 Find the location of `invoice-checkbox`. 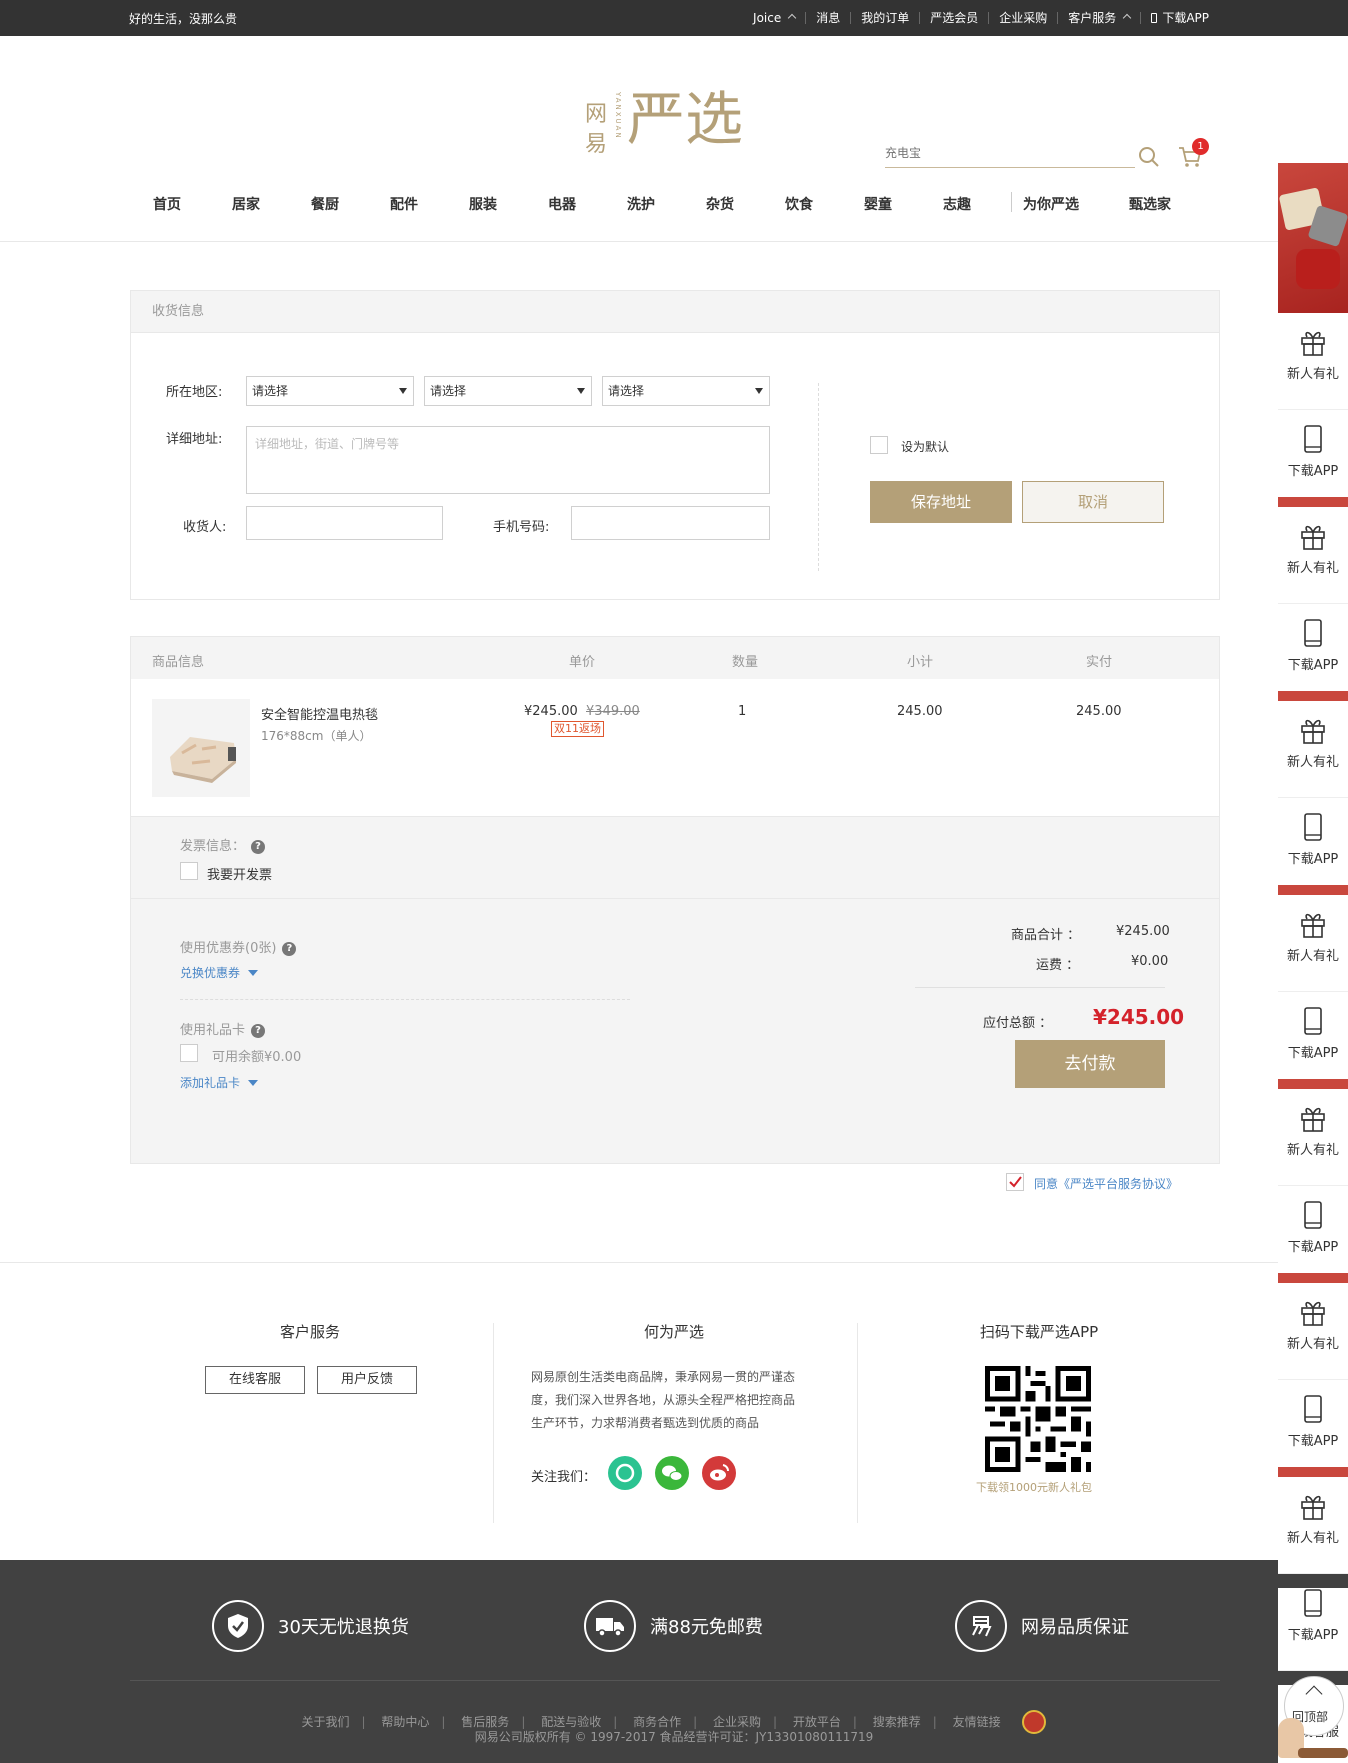

invoice-checkbox is located at coordinates (189, 871).